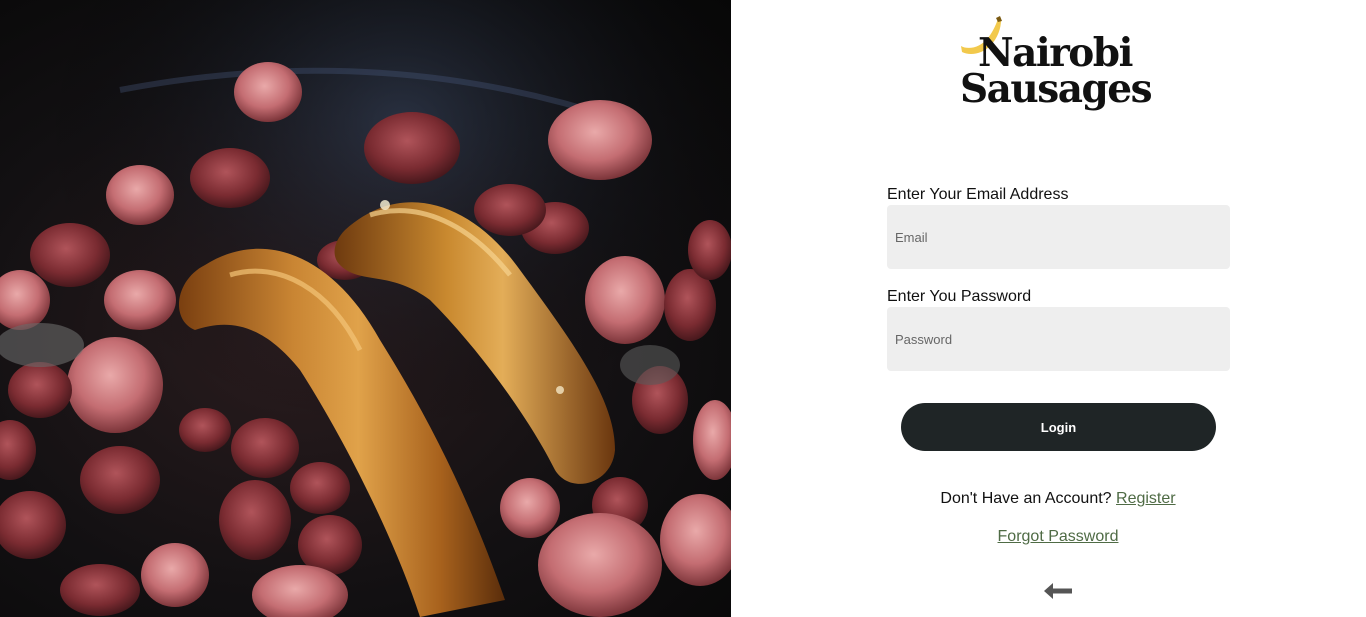 The width and height of the screenshot is (1366, 617). Describe the element at coordinates (1058, 427) in the screenshot. I see `login-button: Login` at that location.